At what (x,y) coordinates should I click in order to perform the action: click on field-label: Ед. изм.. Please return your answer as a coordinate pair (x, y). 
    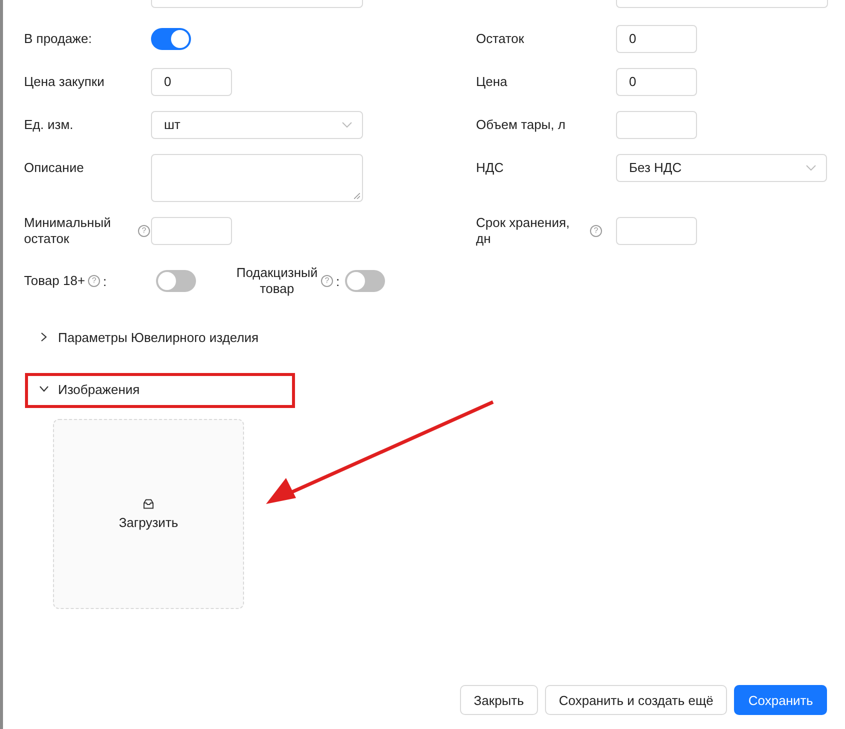
    Looking at the image, I should click on (49, 125).